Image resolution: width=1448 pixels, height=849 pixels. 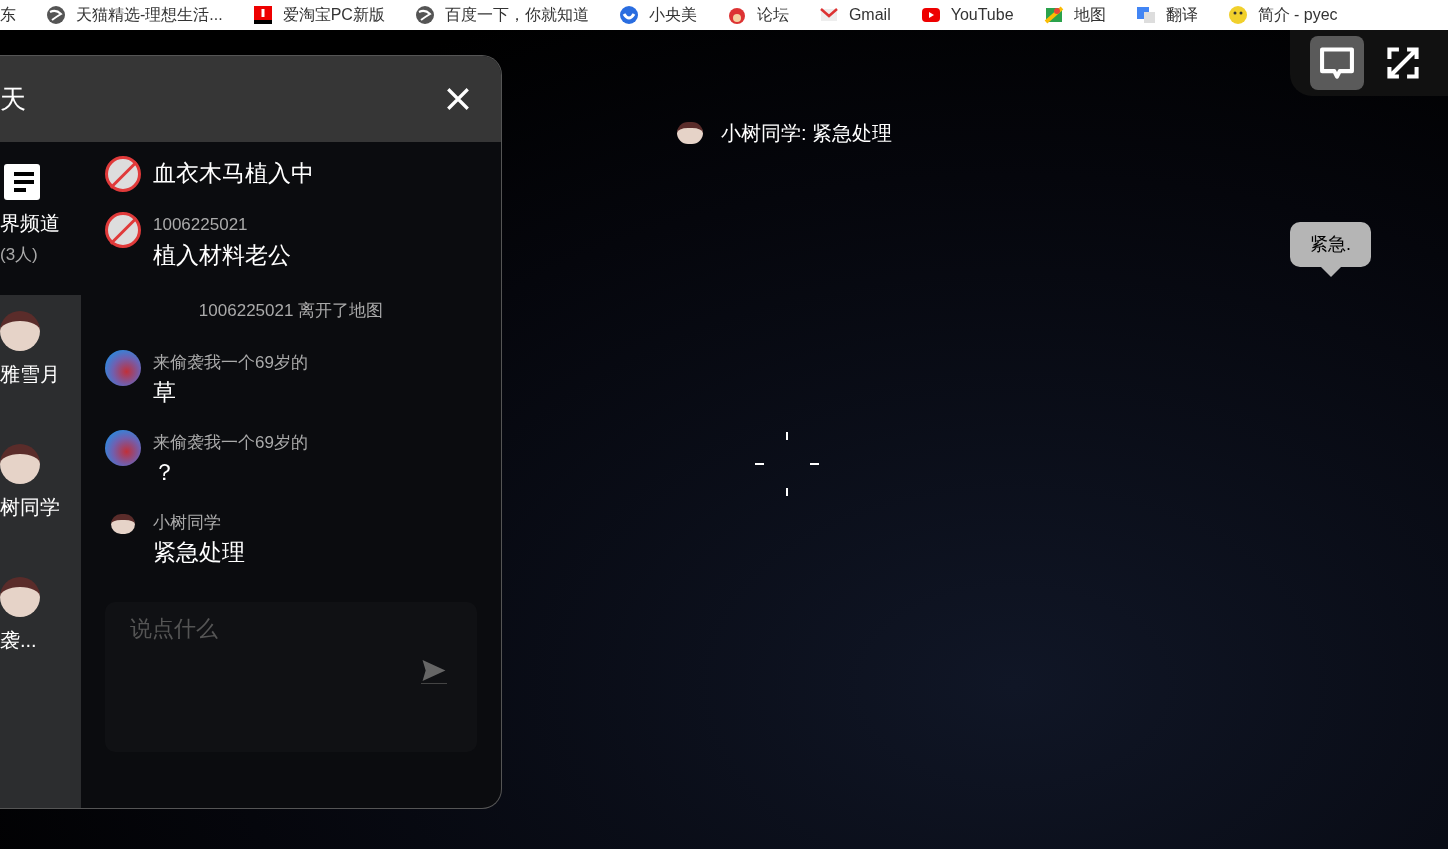 I want to click on channel-item: 雅雪月, so click(x=40, y=361).